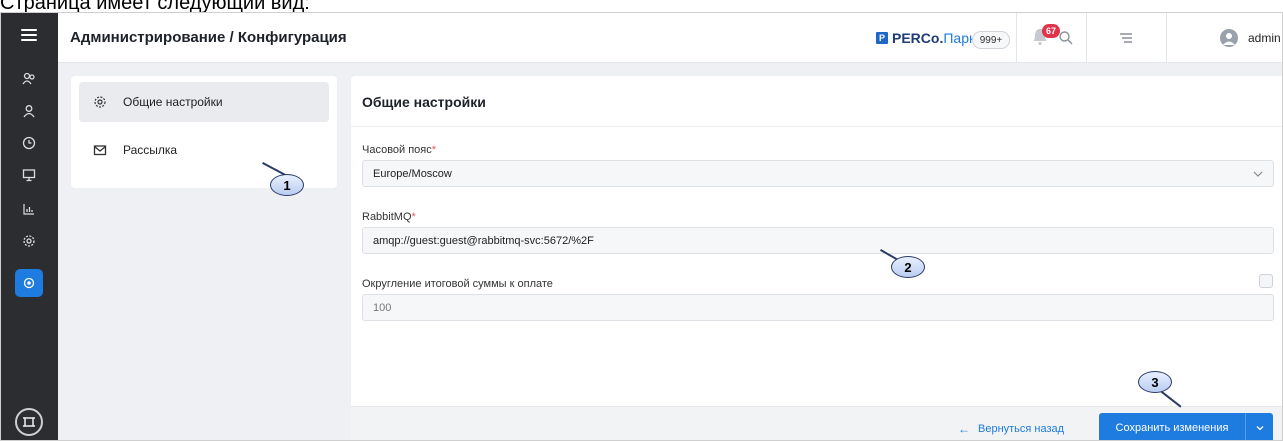 Image resolution: width=1283 pixels, height=441 pixels. What do you see at coordinates (991, 40) in the screenshot?
I see `count-badge: 999+` at bounding box center [991, 40].